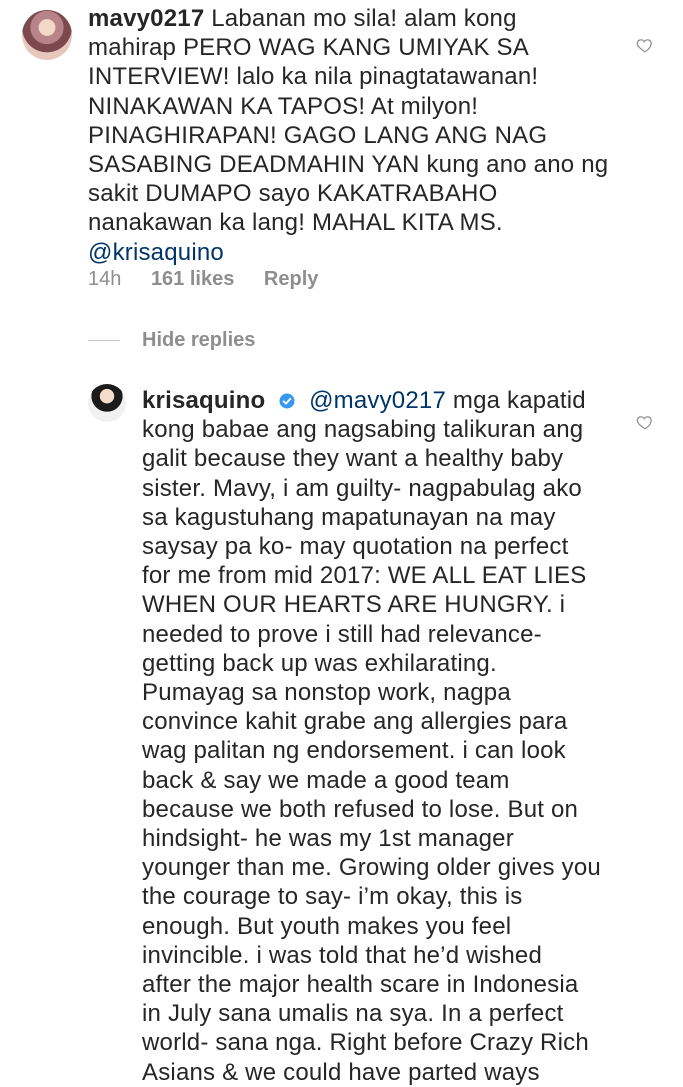 This screenshot has height=1087, width=683. I want to click on comment-text-line: WHEN OUR HEARTS ARE HUNGRY. i, so click(354, 605).